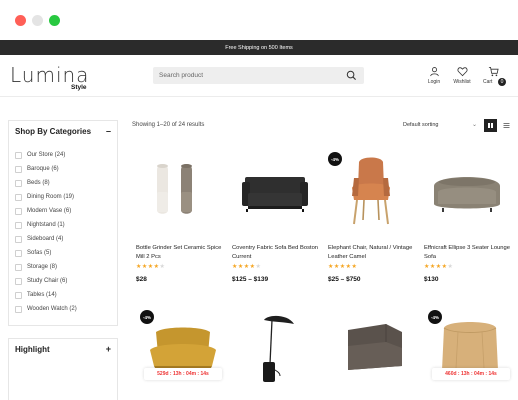  I want to click on cart-button: Cart 0, so click(493, 76).